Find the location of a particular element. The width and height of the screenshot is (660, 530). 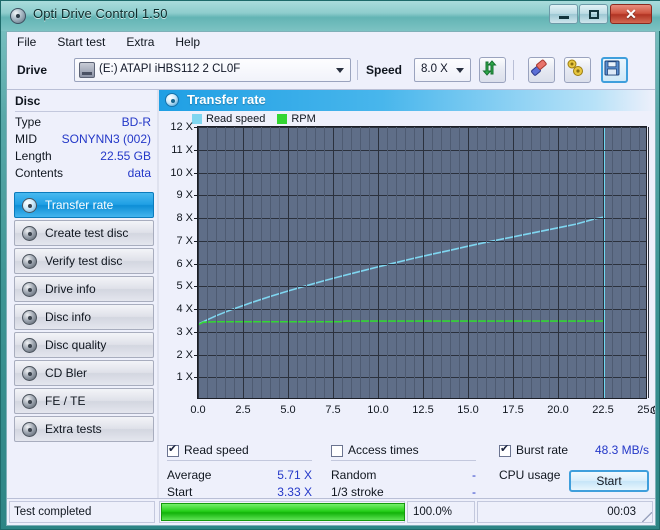

burst-rate-checkbox is located at coordinates (505, 450).